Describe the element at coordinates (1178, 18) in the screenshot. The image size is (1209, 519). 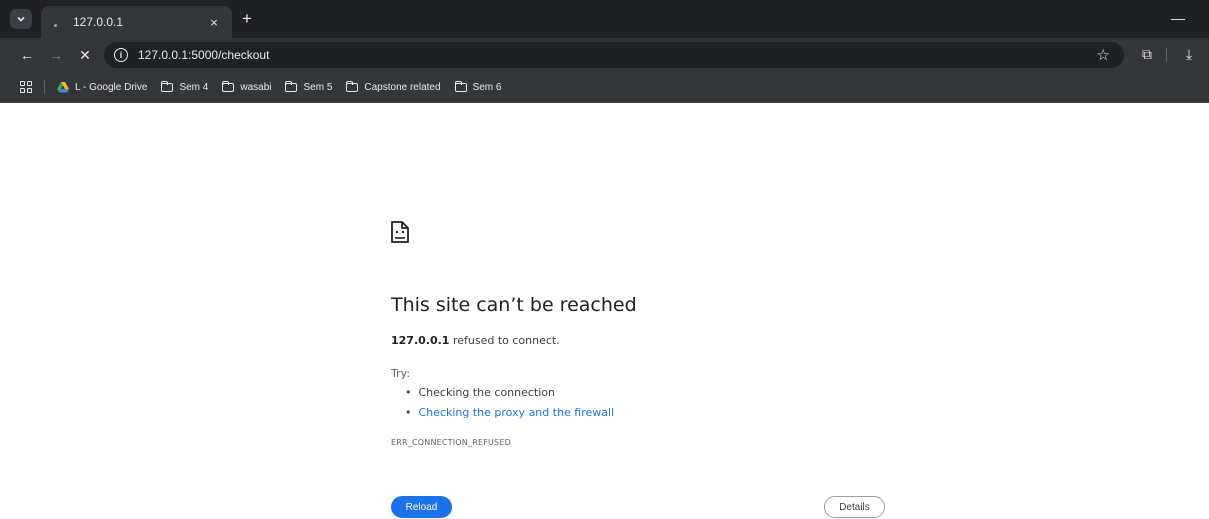
I see `minimize-button: —` at that location.